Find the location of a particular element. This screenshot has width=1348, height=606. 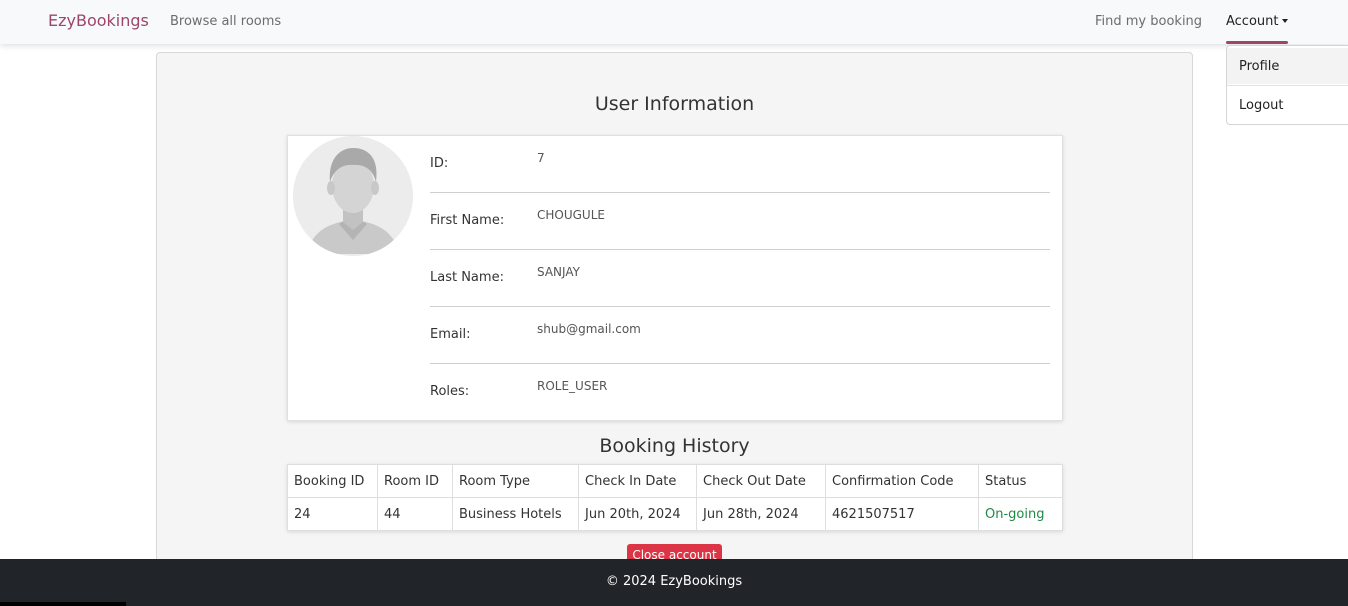

col-header-check-in: Check In Date is located at coordinates (637, 481).